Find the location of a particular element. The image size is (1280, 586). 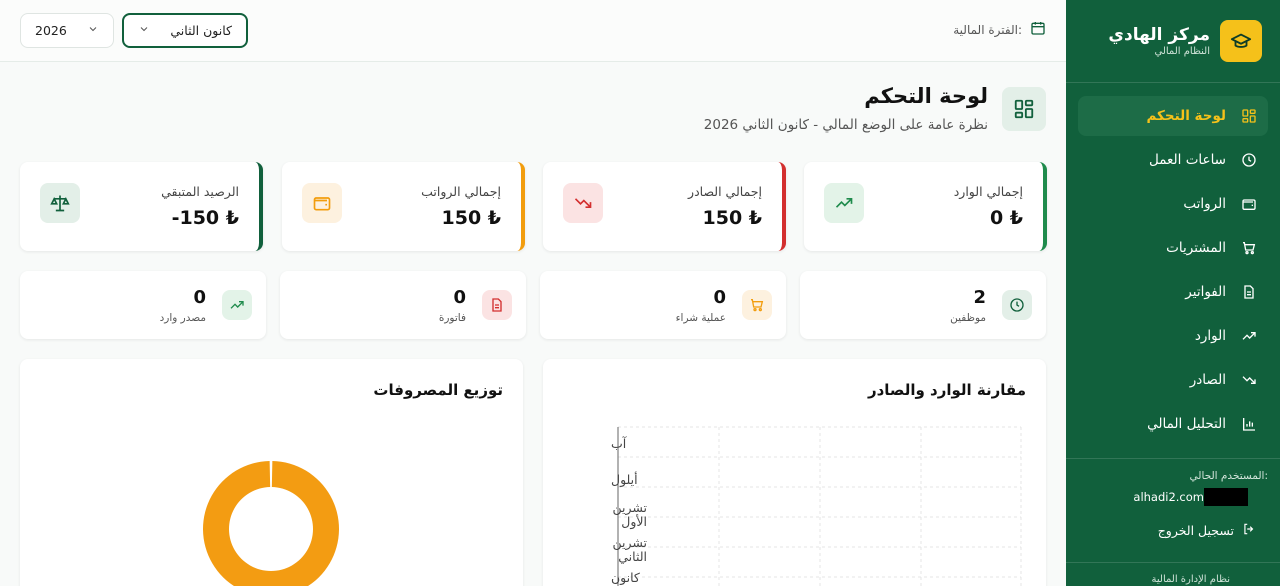

sidebar-item-label: المشتريات is located at coordinates (1196, 248).